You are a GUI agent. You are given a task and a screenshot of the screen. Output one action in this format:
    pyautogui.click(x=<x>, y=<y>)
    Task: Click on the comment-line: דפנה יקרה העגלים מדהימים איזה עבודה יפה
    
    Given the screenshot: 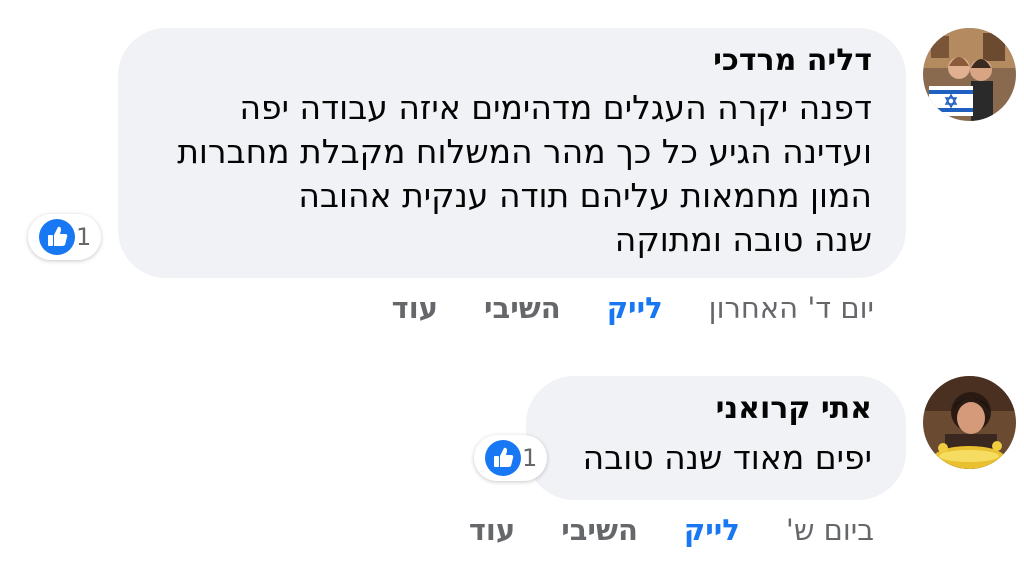 What is the action you would take?
    pyautogui.click(x=556, y=107)
    